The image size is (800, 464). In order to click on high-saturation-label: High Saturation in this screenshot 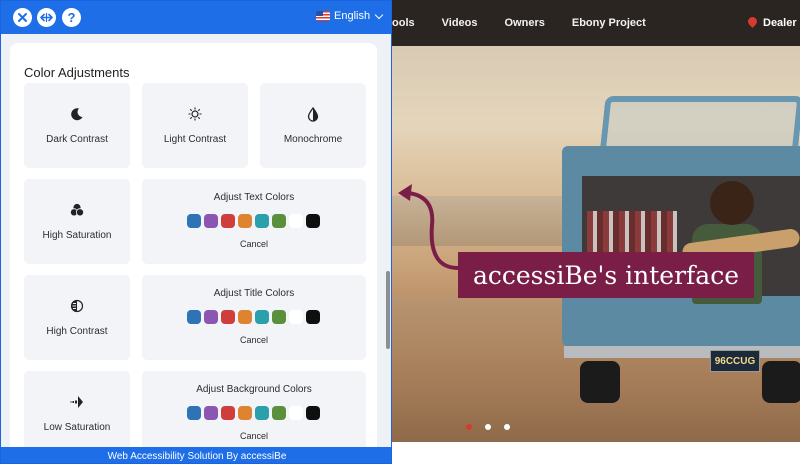, I will do `click(77, 235)`.